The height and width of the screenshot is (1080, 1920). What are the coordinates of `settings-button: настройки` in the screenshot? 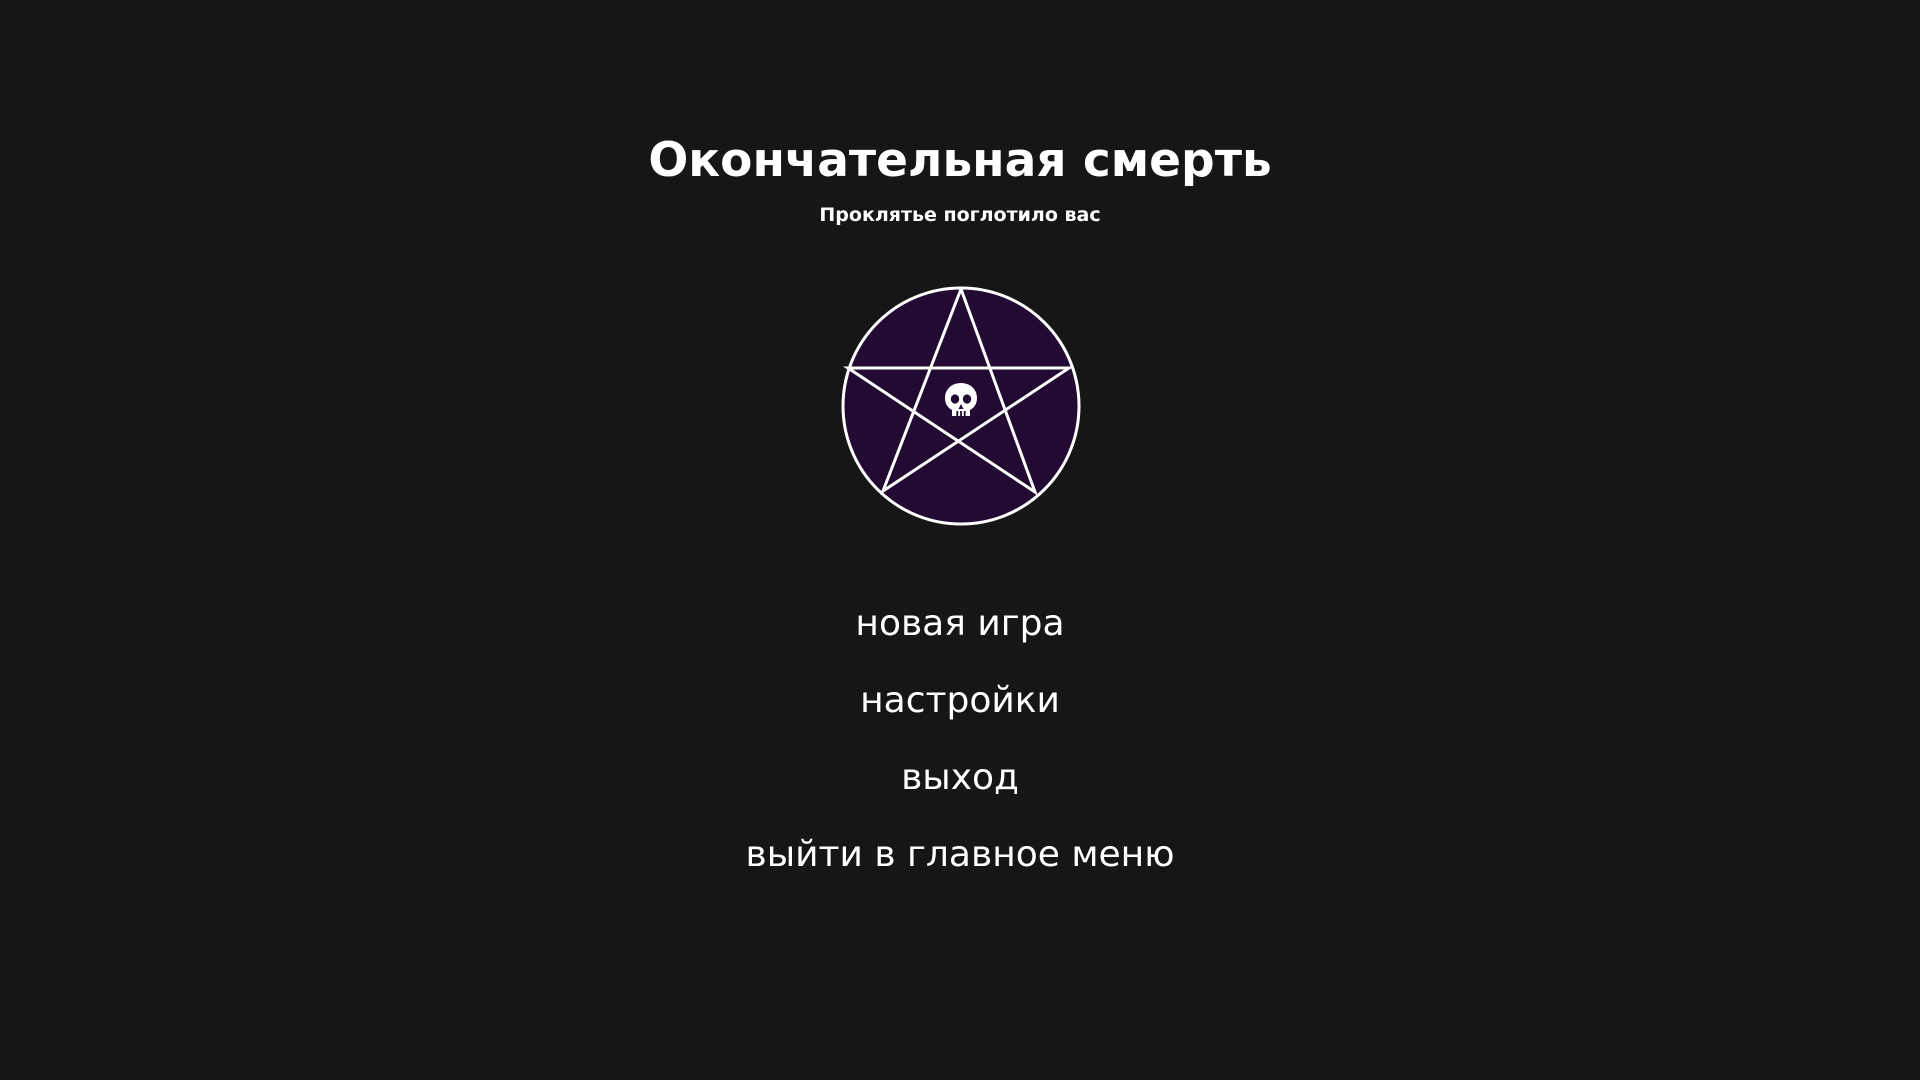 It's located at (960, 711).